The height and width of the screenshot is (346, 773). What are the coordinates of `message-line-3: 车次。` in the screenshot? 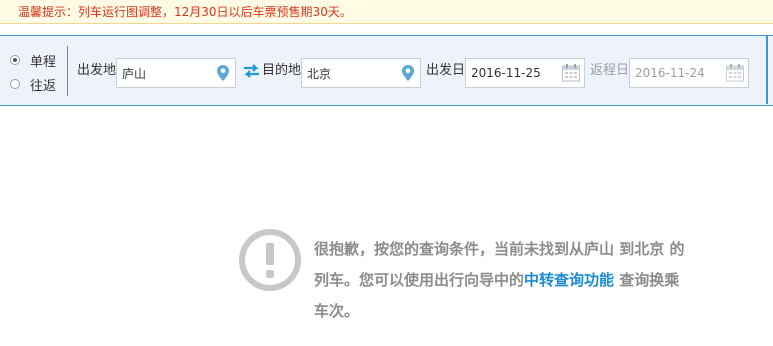 It's located at (337, 311).